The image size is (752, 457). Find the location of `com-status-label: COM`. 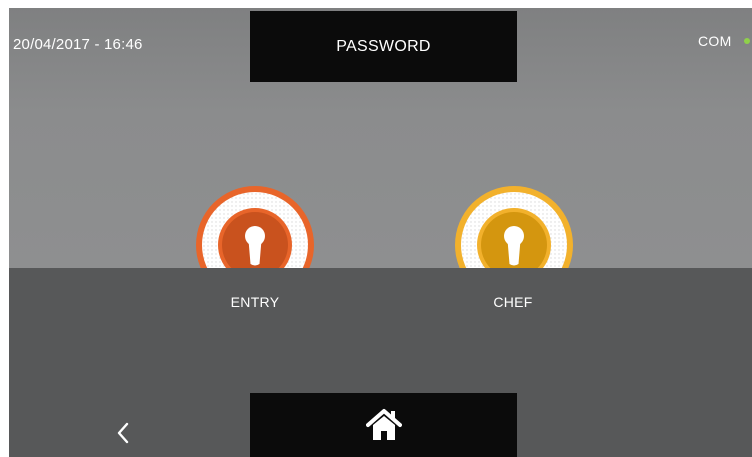

com-status-label: COM is located at coordinates (715, 41).